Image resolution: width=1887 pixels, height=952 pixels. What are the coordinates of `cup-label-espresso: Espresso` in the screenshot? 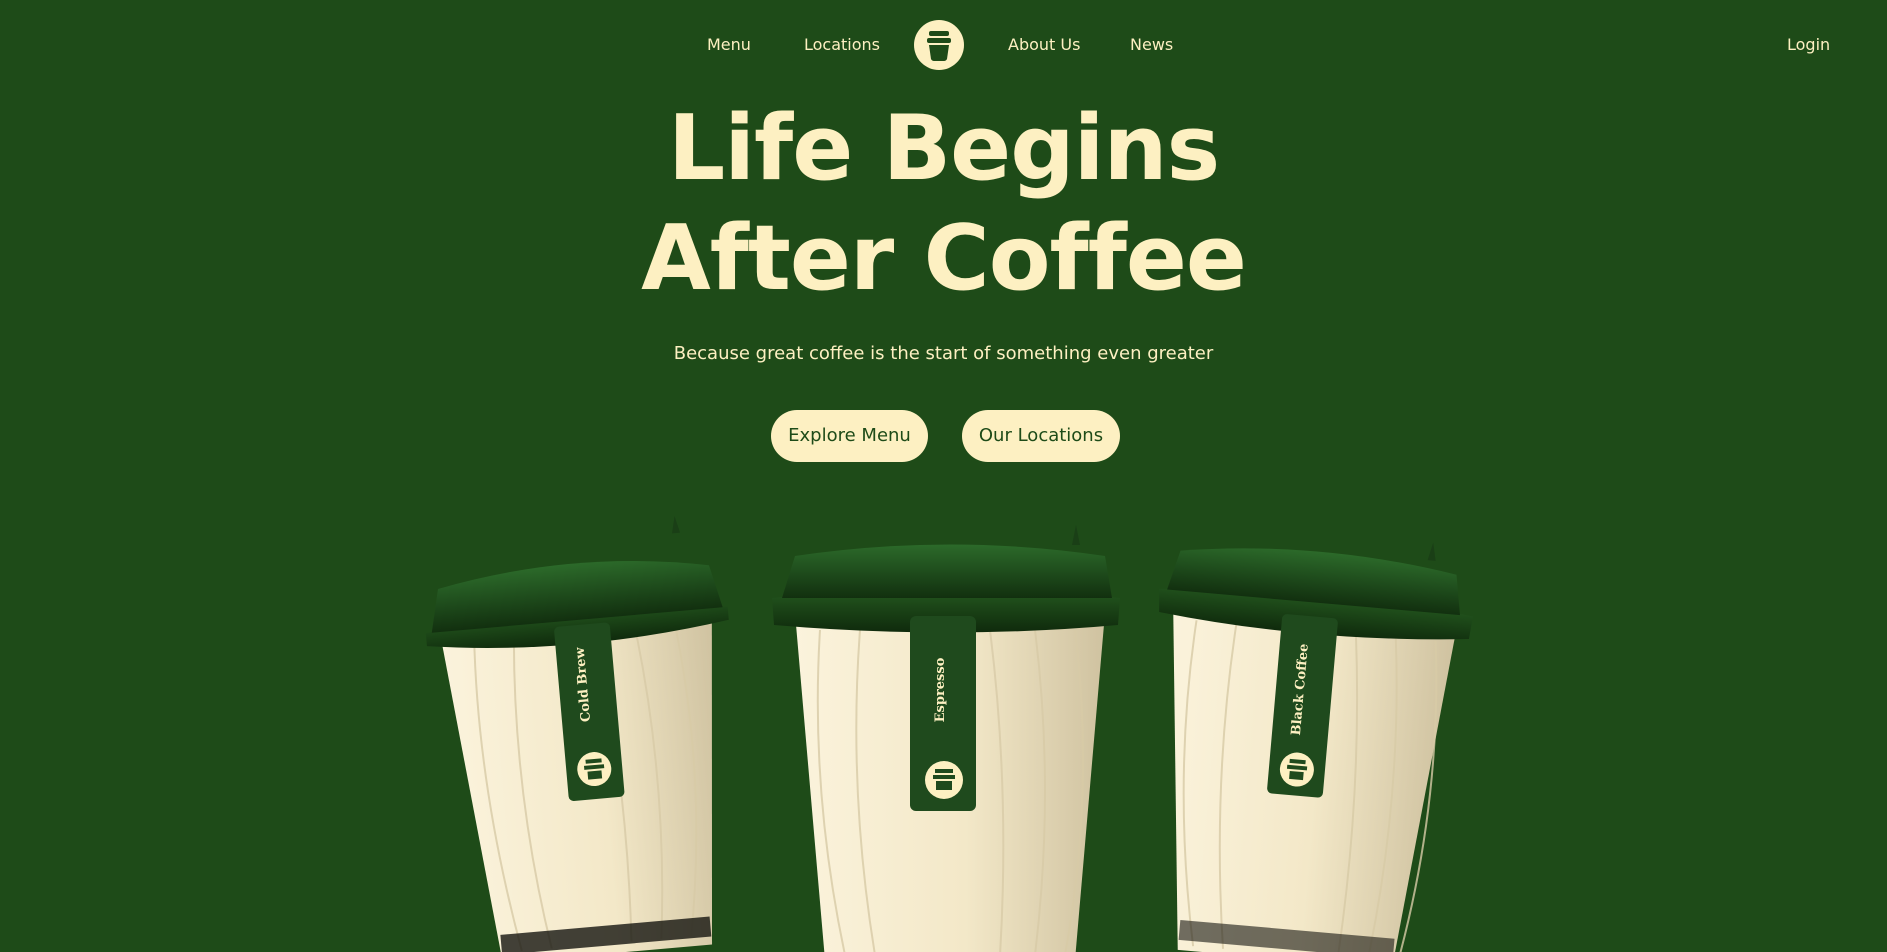 It's located at (940, 689).